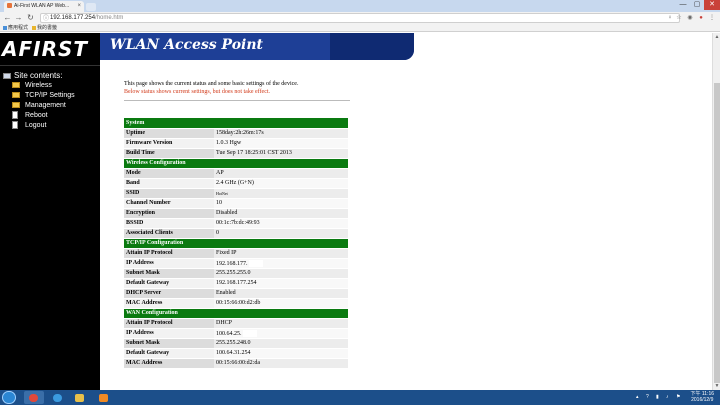 The image size is (720, 405). What do you see at coordinates (79, 6) in the screenshot?
I see `tab-close-icon: ×` at bounding box center [79, 6].